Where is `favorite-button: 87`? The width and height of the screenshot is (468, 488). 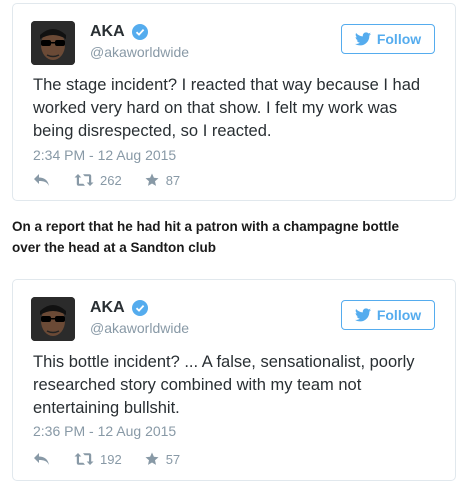
favorite-button: 87 is located at coordinates (162, 180).